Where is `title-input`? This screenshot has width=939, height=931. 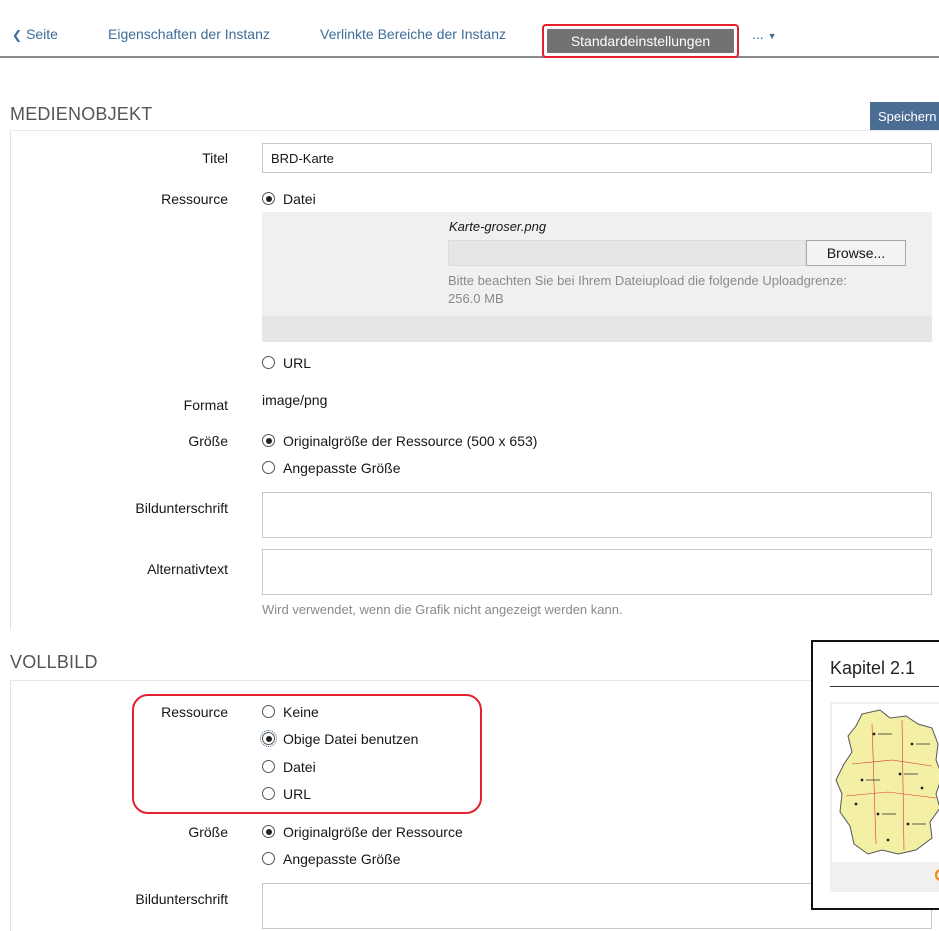 title-input is located at coordinates (597, 158).